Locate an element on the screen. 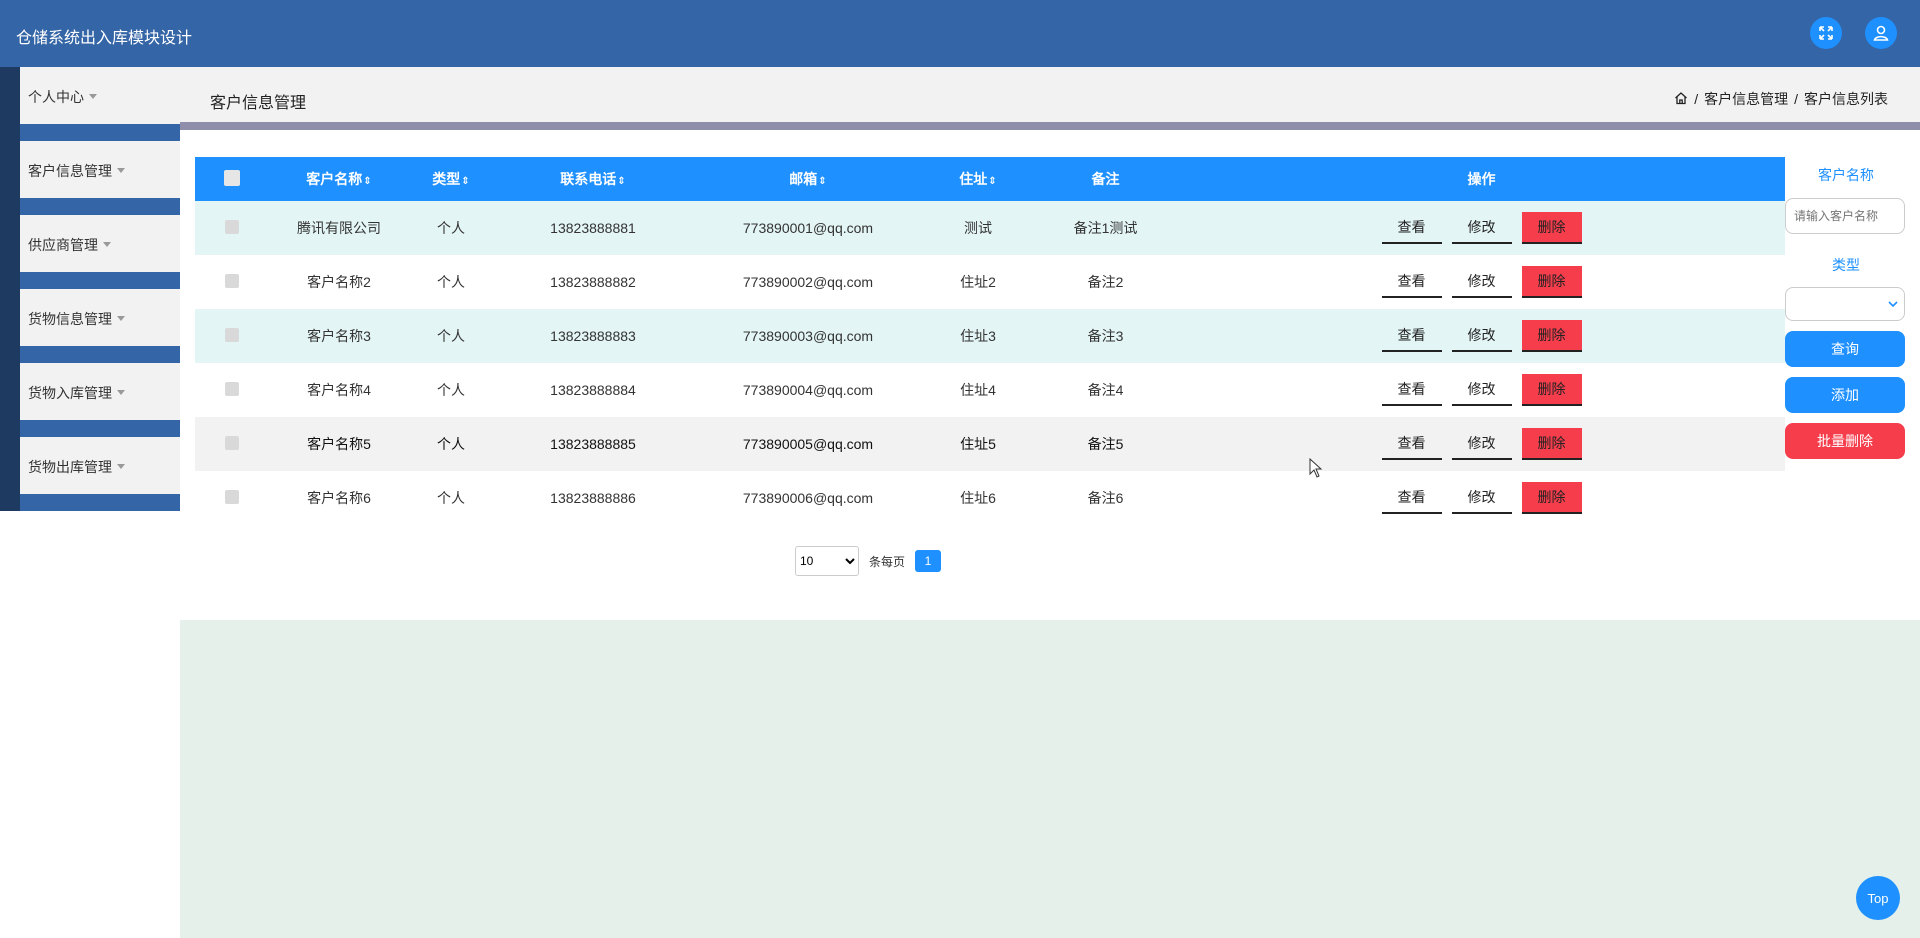 Image resolution: width=1920 pixels, height=938 pixels. back-to-top-button: Top is located at coordinates (1878, 898).